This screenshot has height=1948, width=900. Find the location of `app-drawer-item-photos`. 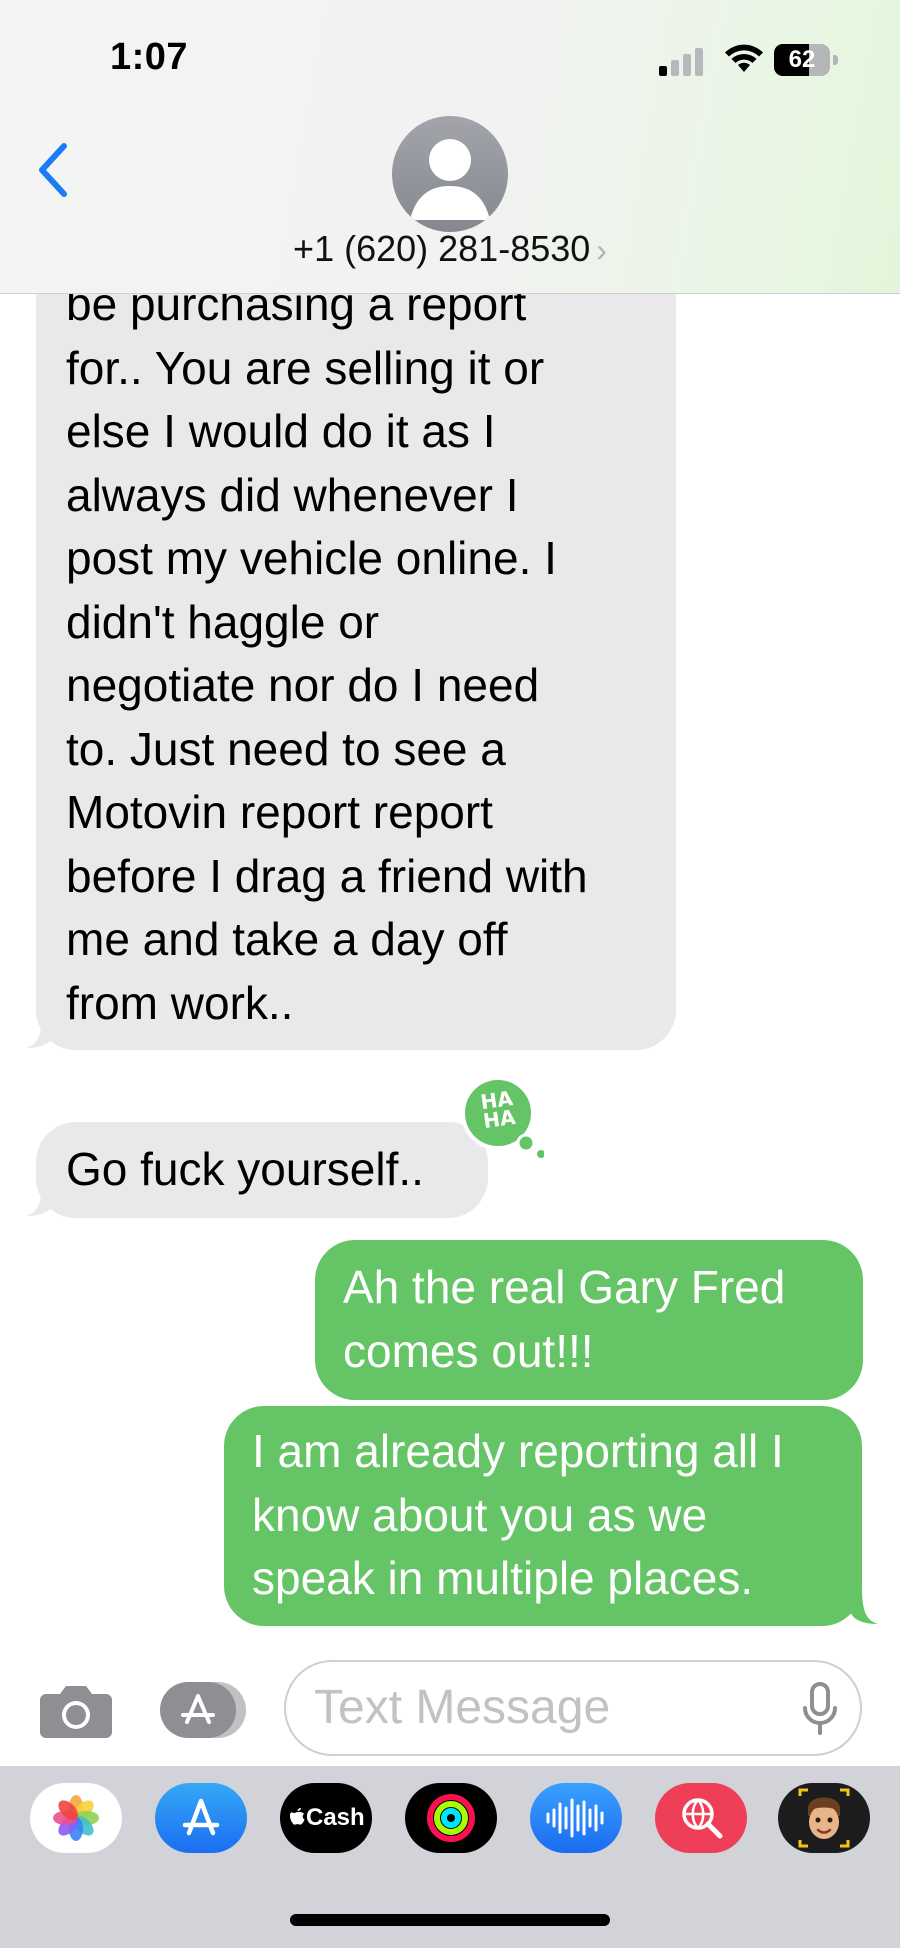

app-drawer-item-photos is located at coordinates (76, 1818).